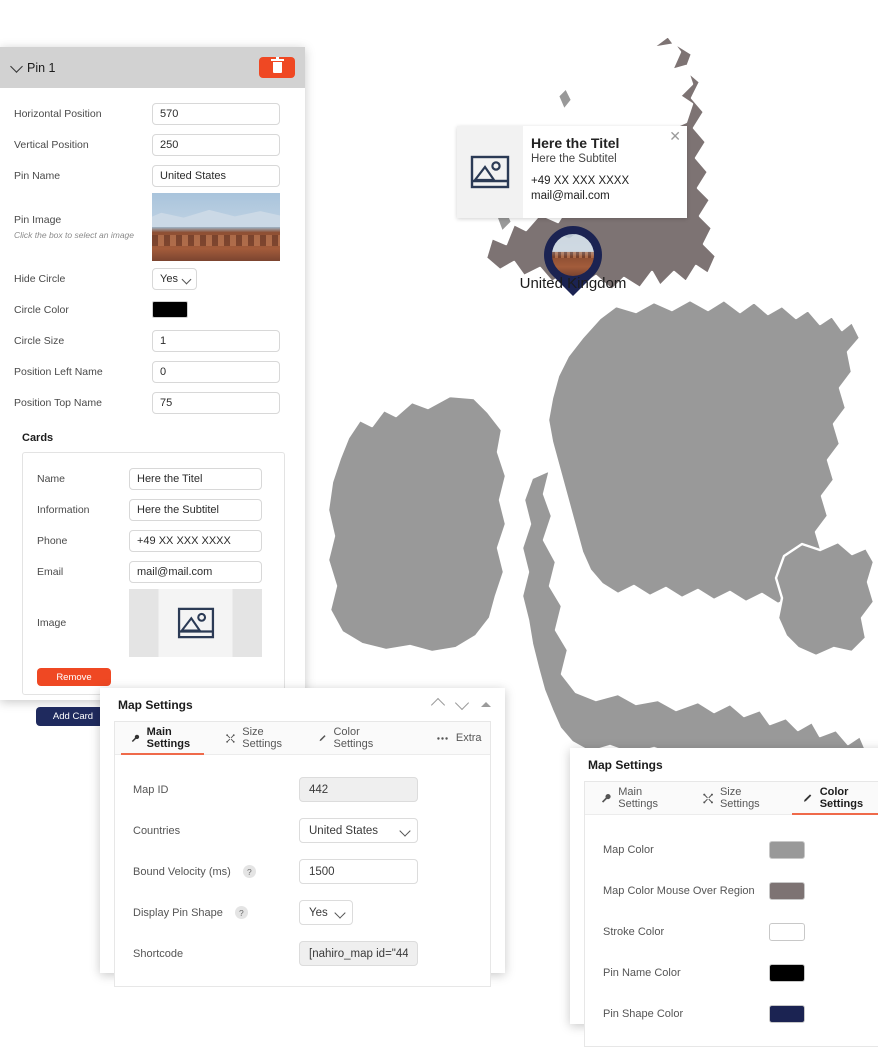  I want to click on position-top-input, so click(216, 402).